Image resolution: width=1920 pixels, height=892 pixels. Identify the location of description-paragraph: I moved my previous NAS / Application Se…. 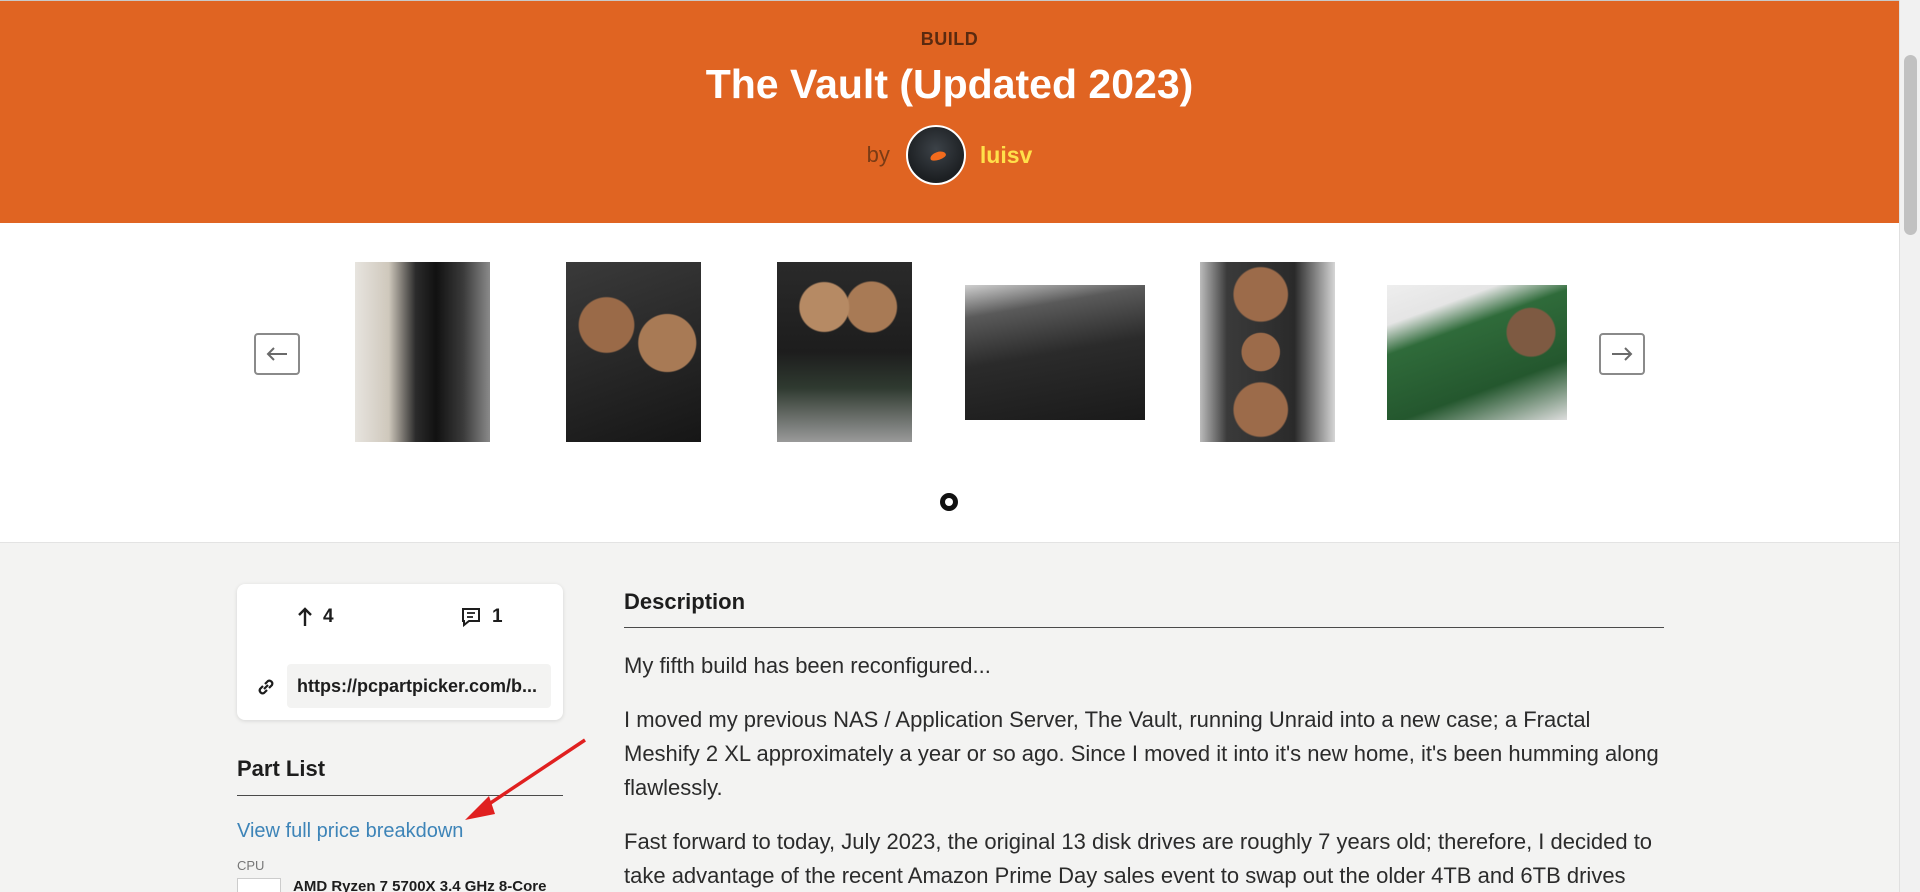
(1141, 753).